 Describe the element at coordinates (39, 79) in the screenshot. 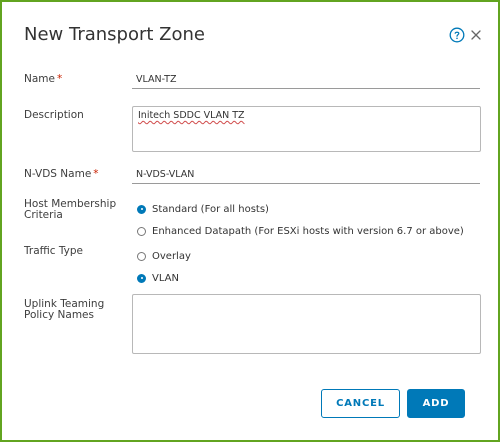

I see `name-label-text: Name` at that location.